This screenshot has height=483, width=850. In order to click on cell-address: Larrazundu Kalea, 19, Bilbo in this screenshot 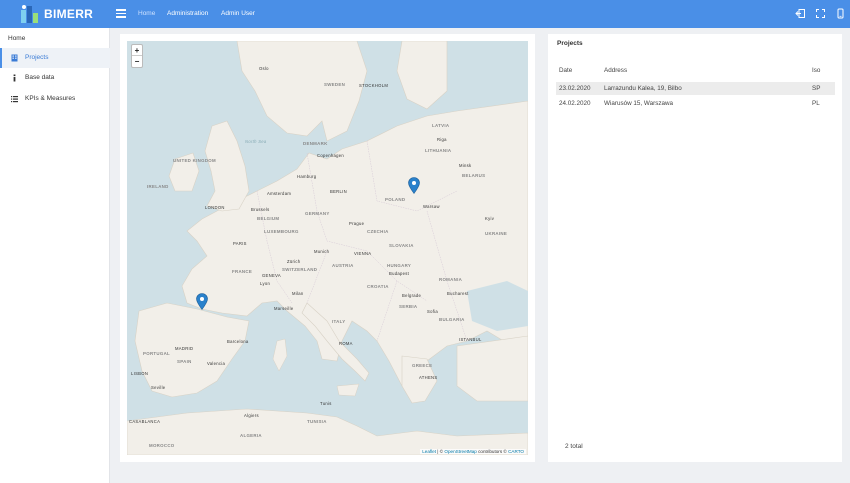, I will do `click(643, 88)`.